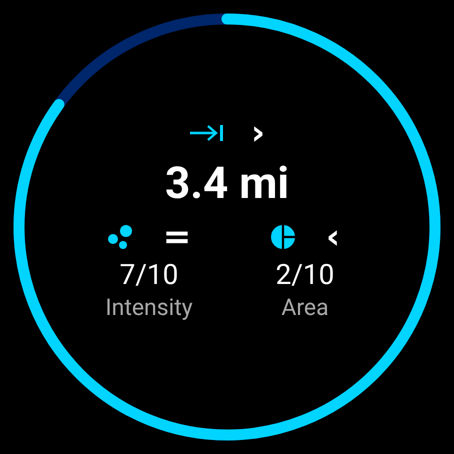 The height and width of the screenshot is (454, 454). What do you see at coordinates (305, 308) in the screenshot?
I see `stat-label: Area` at bounding box center [305, 308].